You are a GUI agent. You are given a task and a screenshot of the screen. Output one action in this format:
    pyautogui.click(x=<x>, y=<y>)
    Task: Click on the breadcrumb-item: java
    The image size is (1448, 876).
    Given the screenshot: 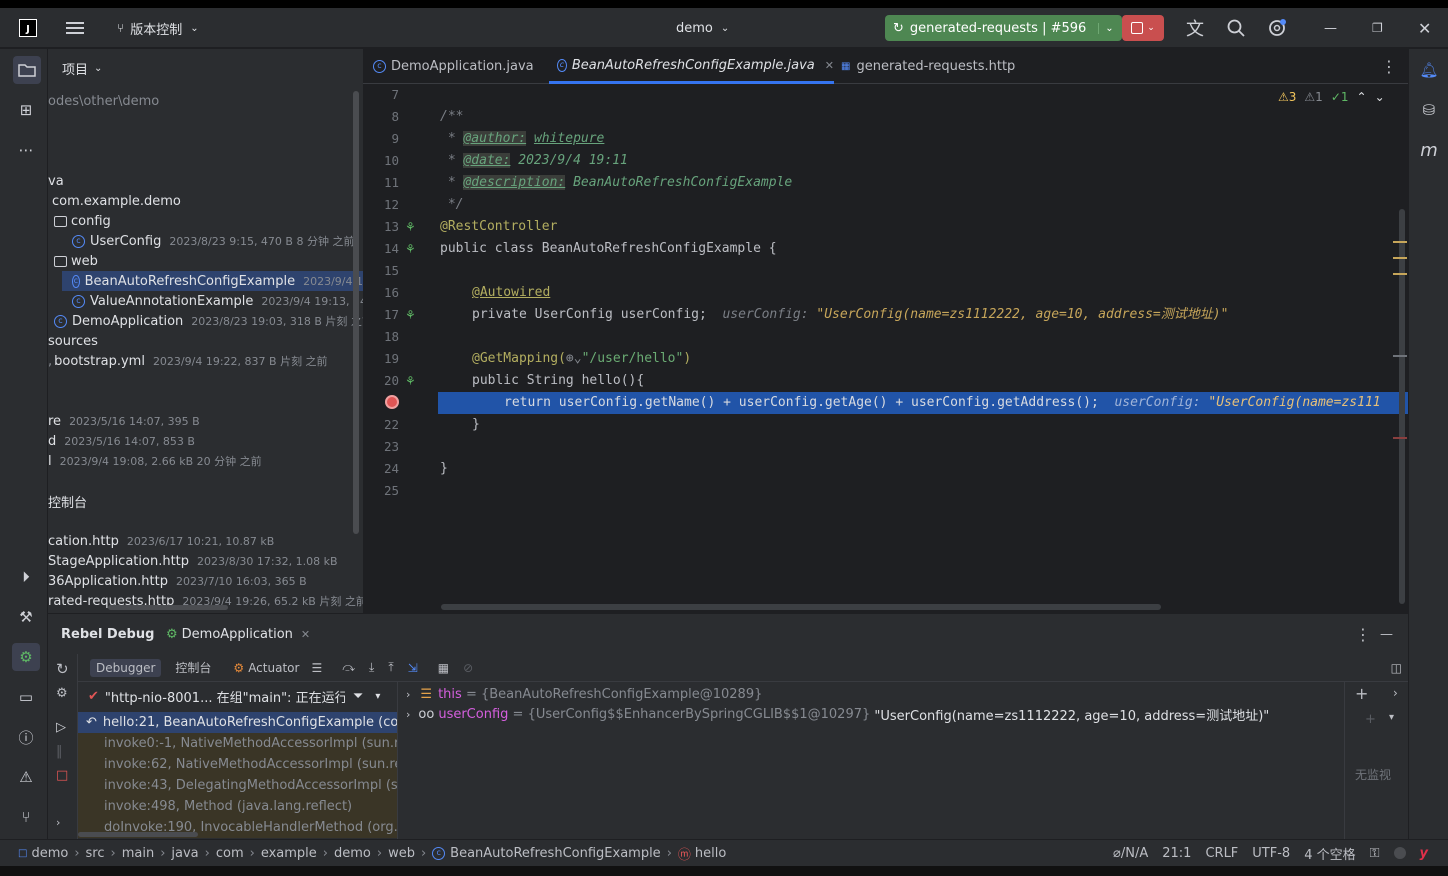 What is the action you would take?
    pyautogui.click(x=184, y=853)
    